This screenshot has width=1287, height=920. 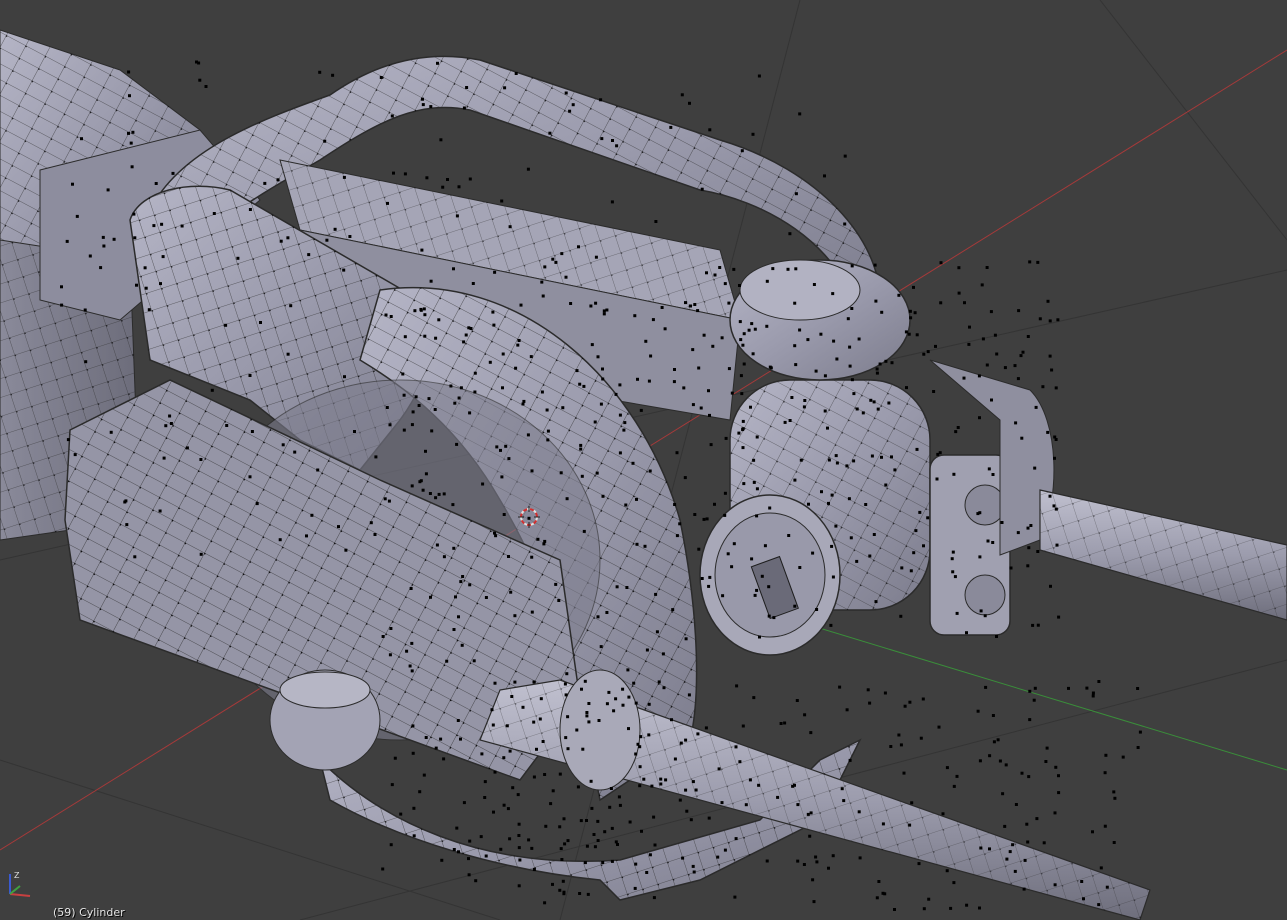 I want to click on view-axis-widget: Z, so click(x=18, y=884).